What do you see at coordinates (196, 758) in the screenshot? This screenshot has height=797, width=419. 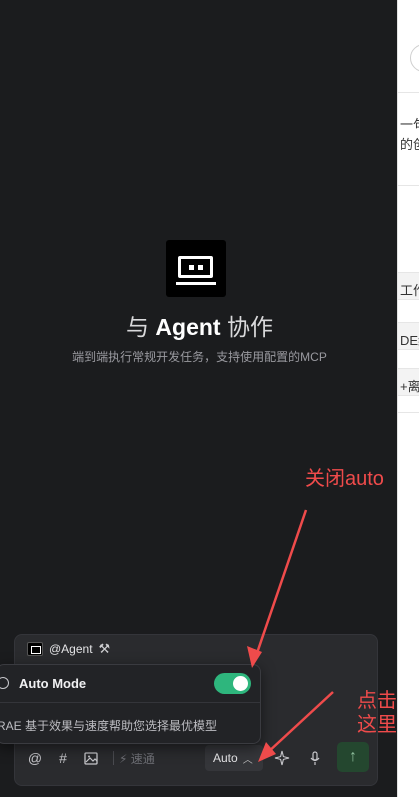 I see `input-toolbar: @ # ⚡ 速通 Auto ︿ ↑` at bounding box center [196, 758].